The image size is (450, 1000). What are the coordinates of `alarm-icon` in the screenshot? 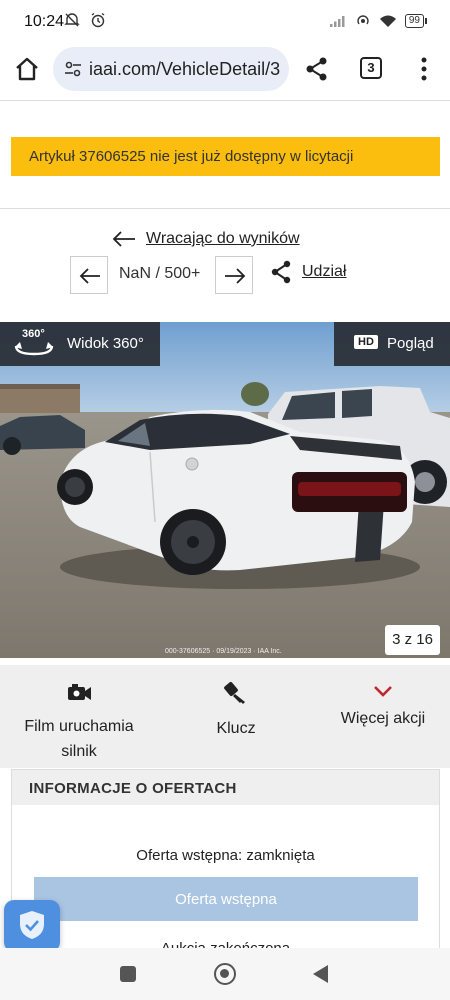 It's located at (98, 20).